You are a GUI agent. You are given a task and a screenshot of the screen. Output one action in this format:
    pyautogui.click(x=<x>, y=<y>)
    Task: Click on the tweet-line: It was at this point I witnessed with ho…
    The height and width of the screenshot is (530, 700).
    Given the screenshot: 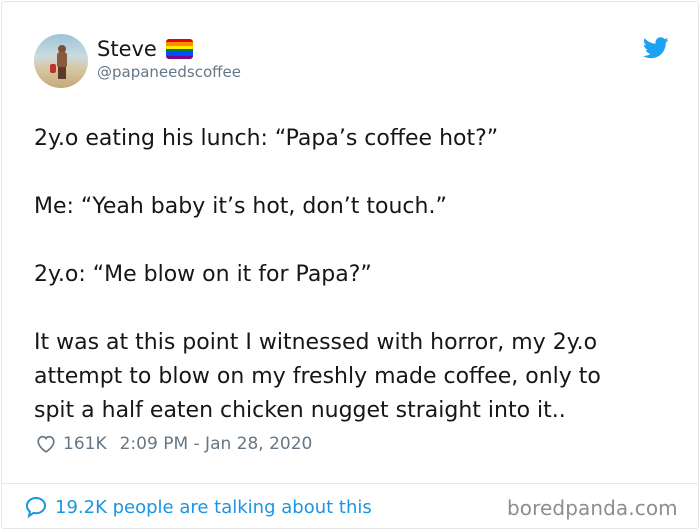 What is the action you would take?
    pyautogui.click(x=316, y=342)
    